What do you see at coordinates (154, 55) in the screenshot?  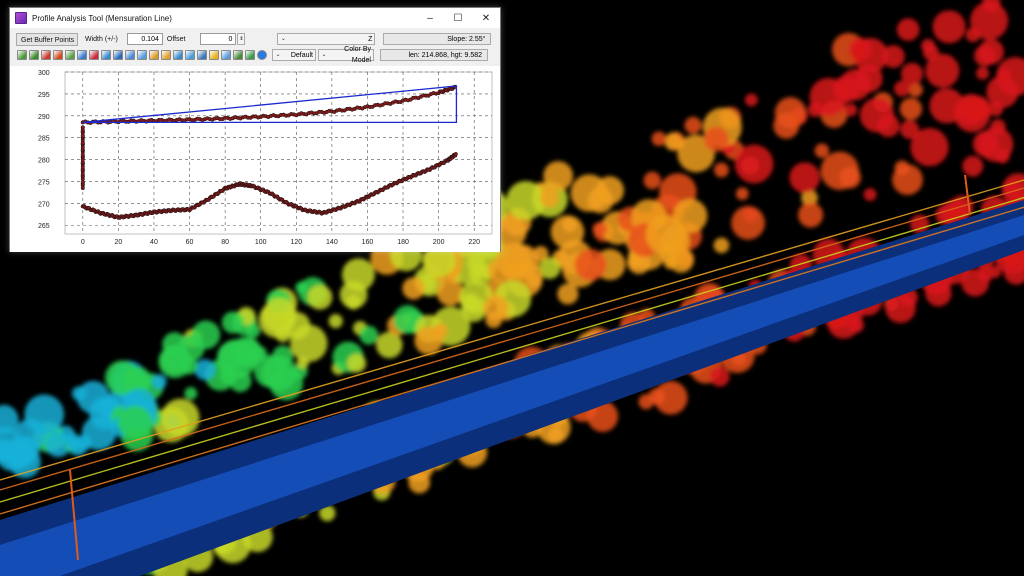 I see `measure-icon` at bounding box center [154, 55].